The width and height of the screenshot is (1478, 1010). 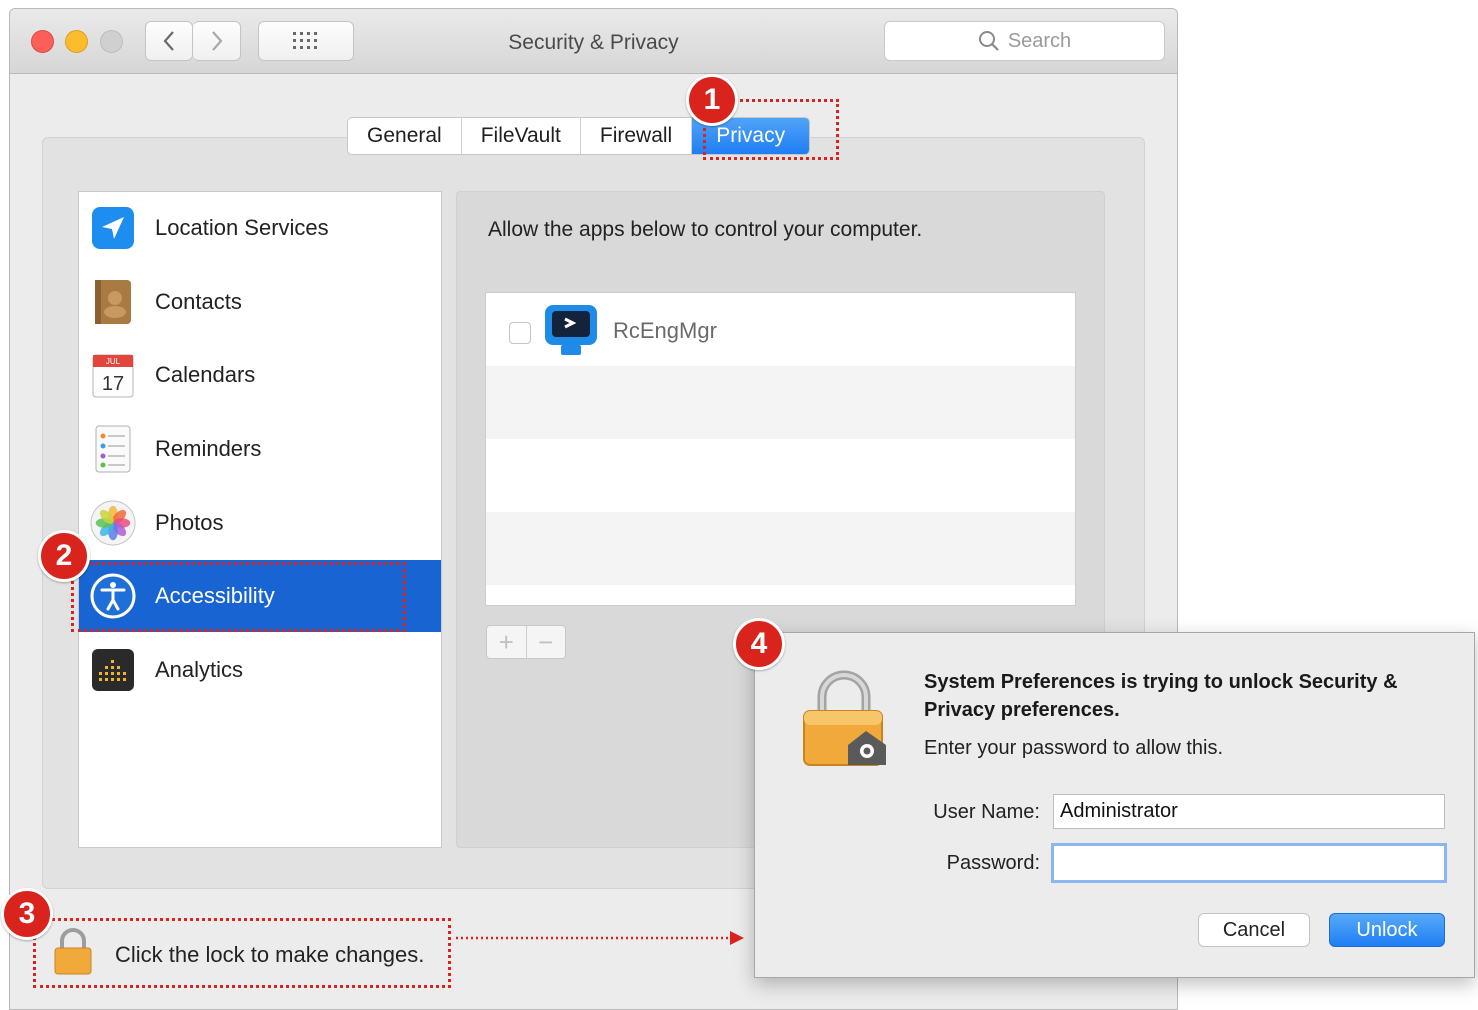 What do you see at coordinates (521, 136) in the screenshot?
I see `tab-filevault: FileVault` at bounding box center [521, 136].